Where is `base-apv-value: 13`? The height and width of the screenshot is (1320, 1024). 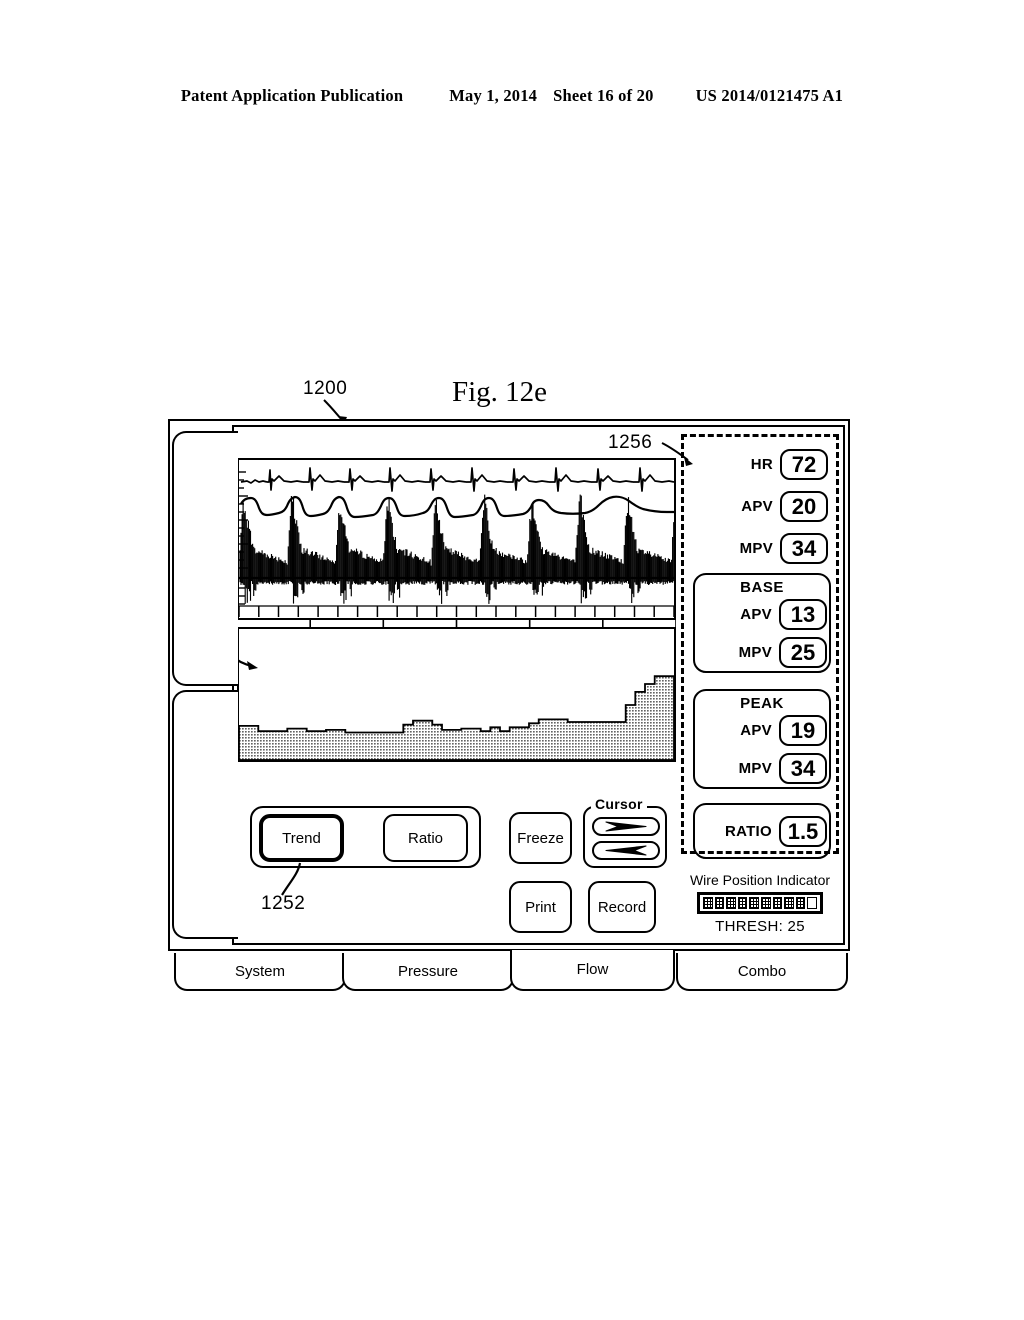 base-apv-value: 13 is located at coordinates (803, 614).